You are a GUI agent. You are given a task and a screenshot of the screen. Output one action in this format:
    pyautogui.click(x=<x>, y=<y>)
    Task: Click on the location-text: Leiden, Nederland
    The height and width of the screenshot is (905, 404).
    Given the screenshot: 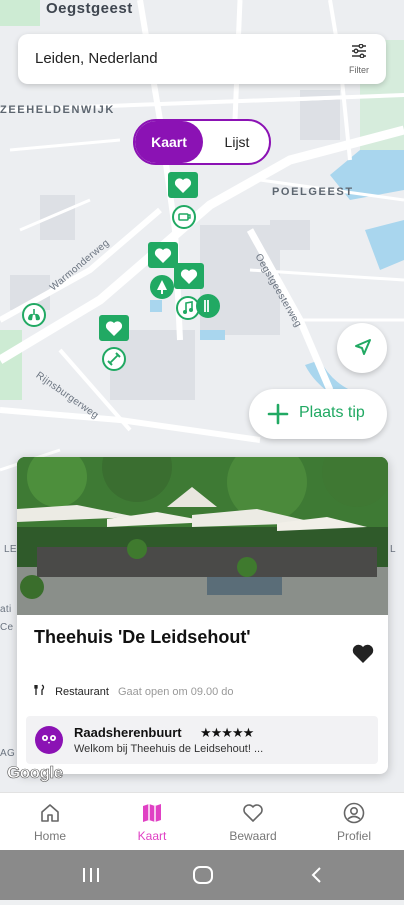 What is the action you would take?
    pyautogui.click(x=96, y=58)
    